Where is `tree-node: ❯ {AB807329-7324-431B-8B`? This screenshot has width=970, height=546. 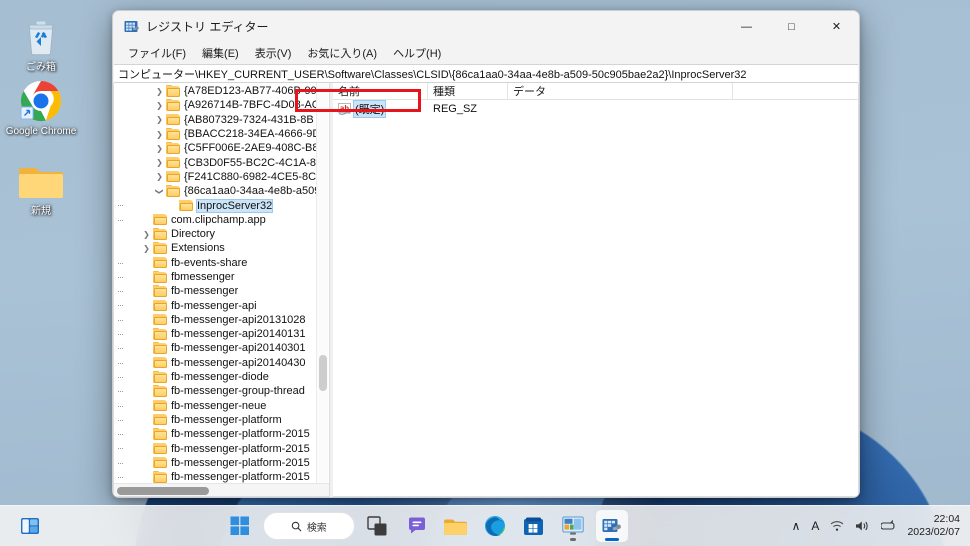 tree-node: ❯ {AB807329-7324-431B-8B is located at coordinates (221, 120).